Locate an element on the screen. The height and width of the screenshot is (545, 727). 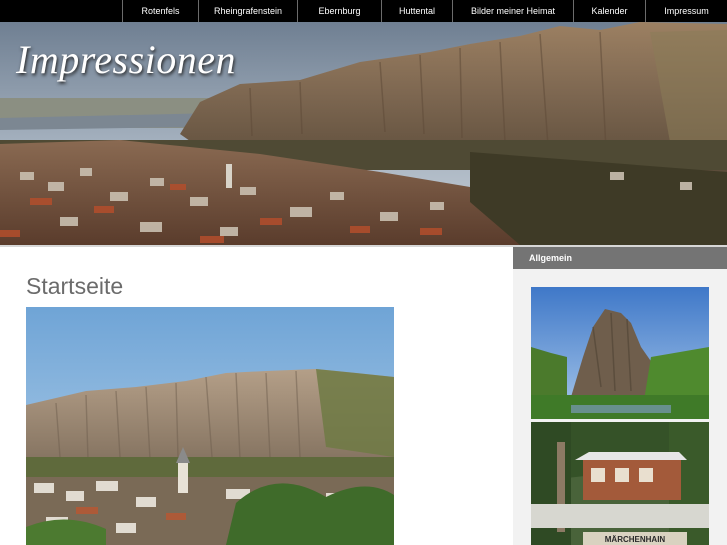
nav-item-kalender: Kalender is located at coordinates (609, 11).